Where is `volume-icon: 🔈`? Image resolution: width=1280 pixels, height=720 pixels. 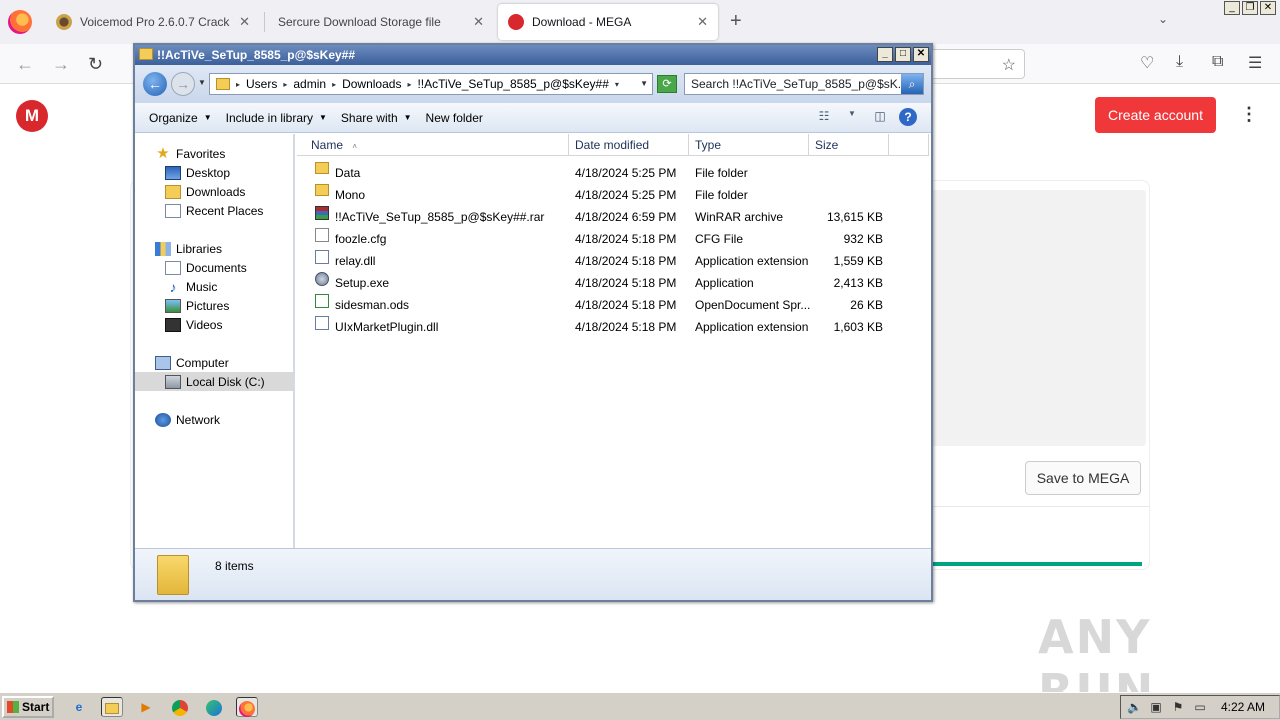
volume-icon: 🔈 is located at coordinates (1134, 707).